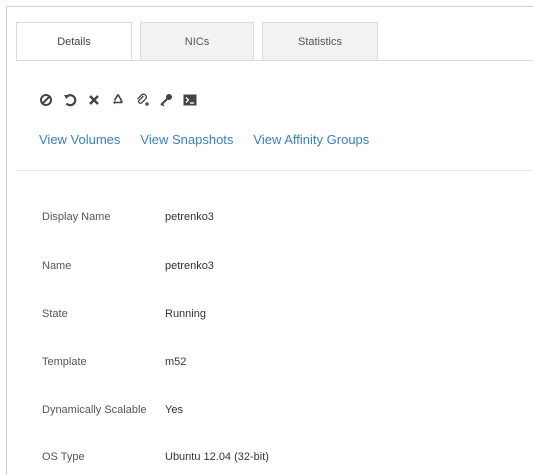  Describe the element at coordinates (94, 100) in the screenshot. I see `destroy-icon` at that location.